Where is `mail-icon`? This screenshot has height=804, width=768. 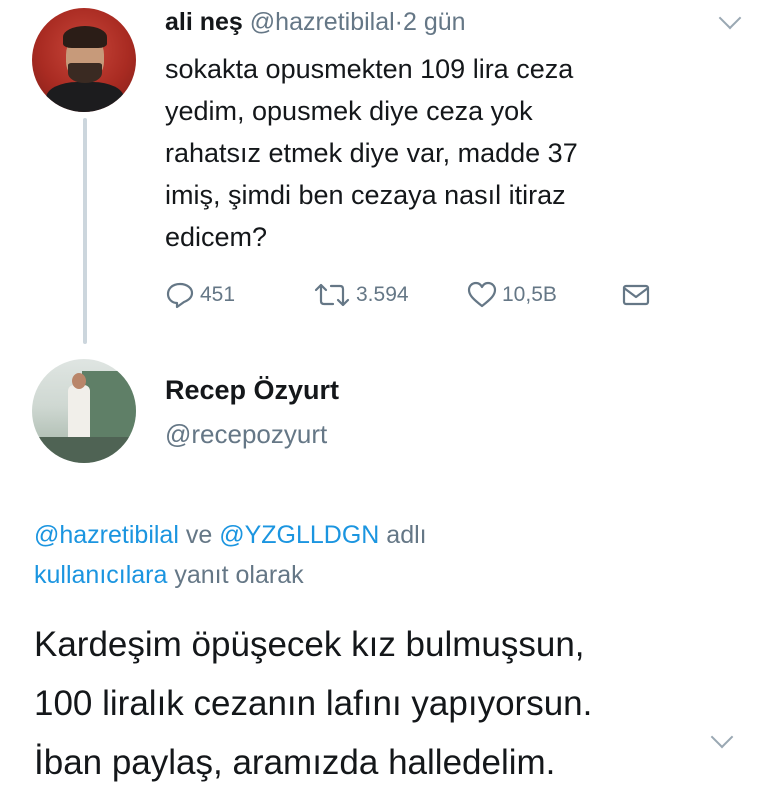 mail-icon is located at coordinates (636, 295).